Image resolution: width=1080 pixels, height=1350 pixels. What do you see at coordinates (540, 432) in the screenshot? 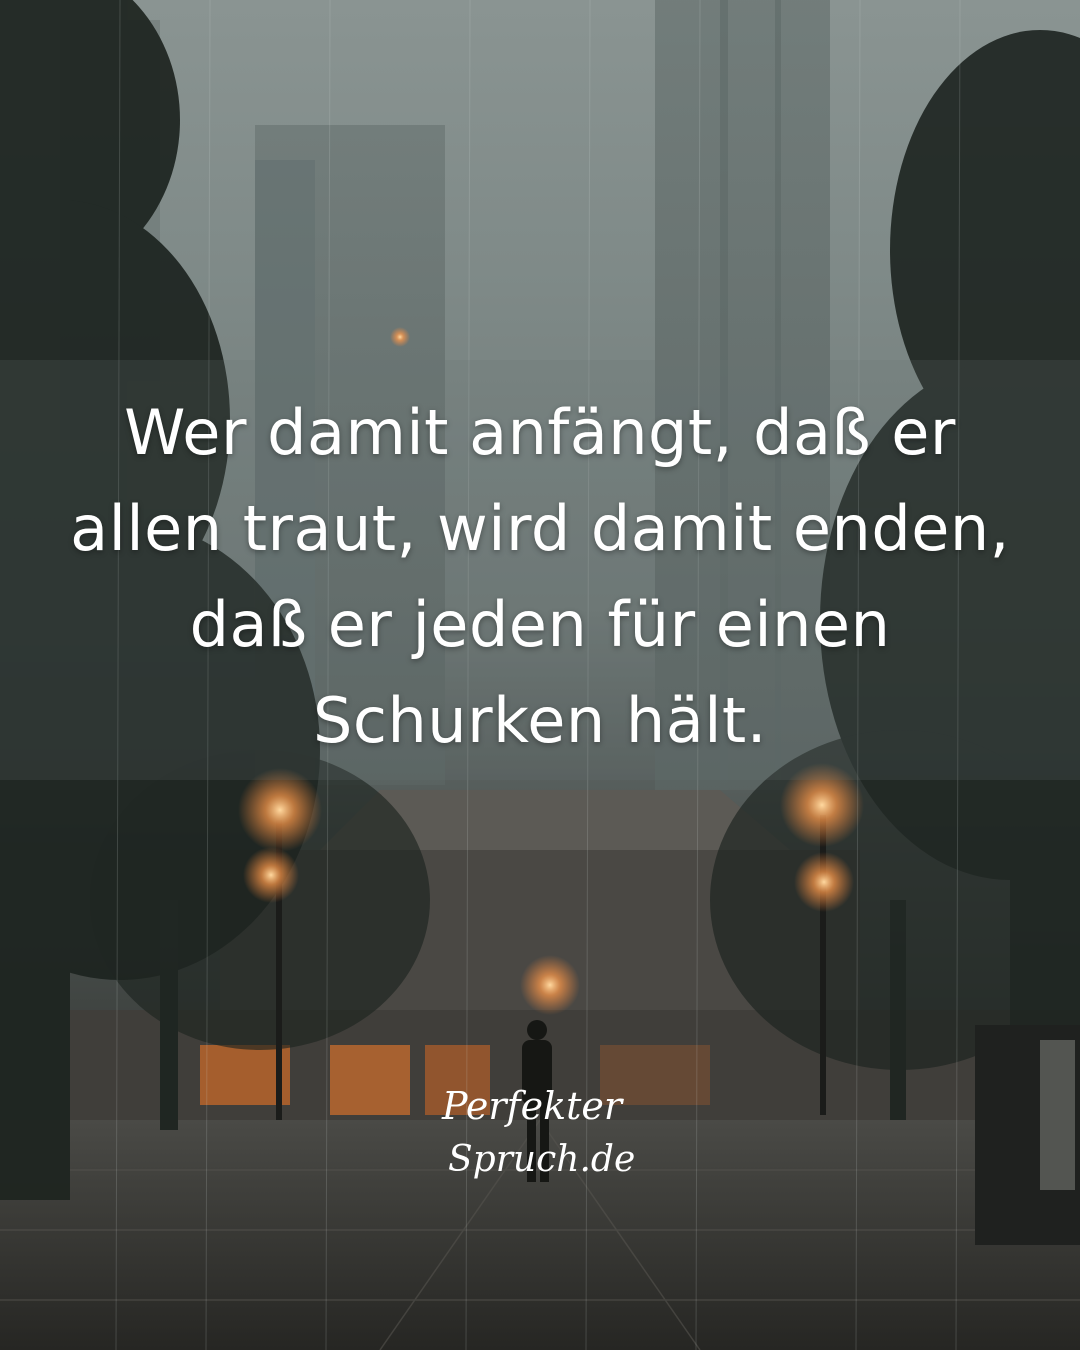
I see `quote-line: Wer damit anfängt, daß er` at bounding box center [540, 432].